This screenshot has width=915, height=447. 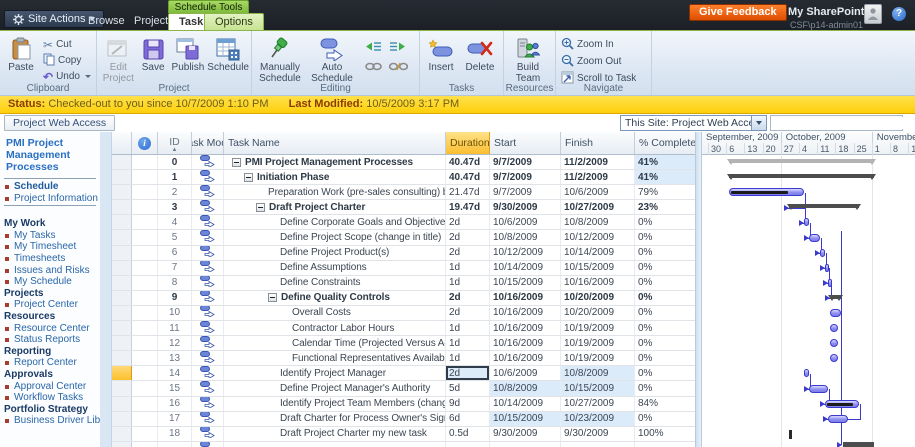 I want to click on delete-button: Delete, so click(x=480, y=53).